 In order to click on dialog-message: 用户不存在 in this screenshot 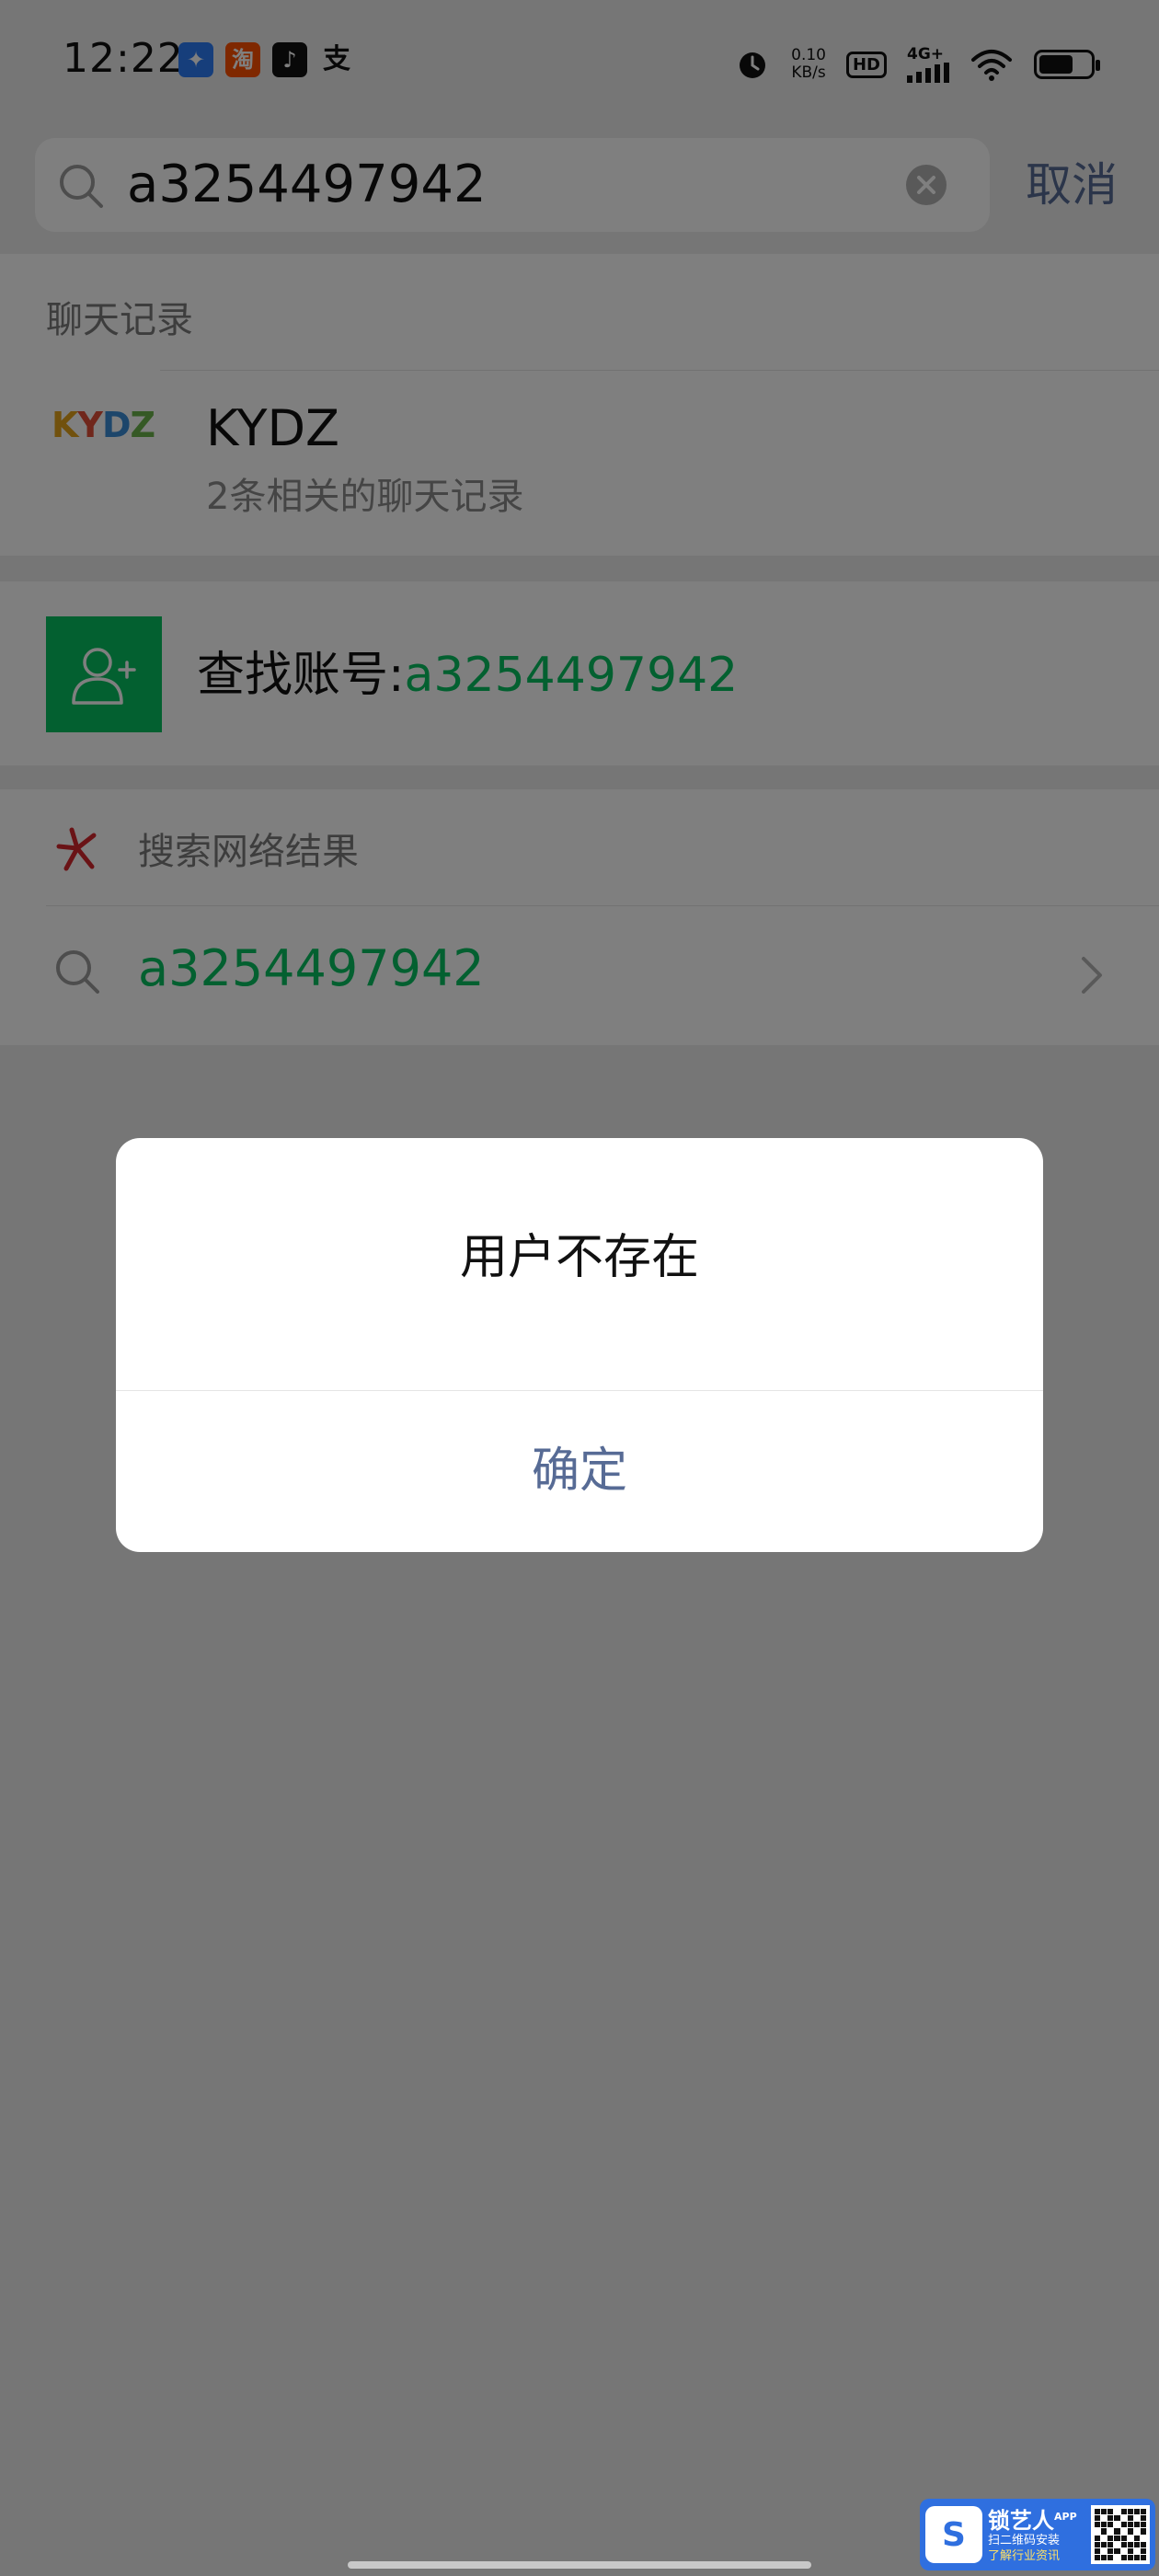, I will do `click(579, 1257)`.